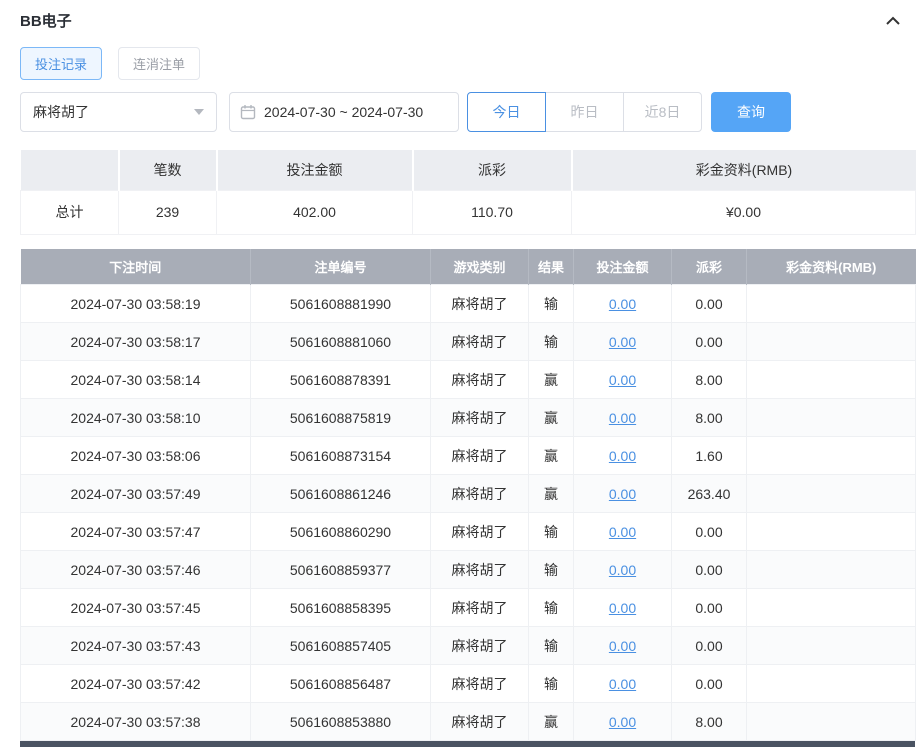  I want to click on order-id-cell: 5061608875819, so click(340, 417).